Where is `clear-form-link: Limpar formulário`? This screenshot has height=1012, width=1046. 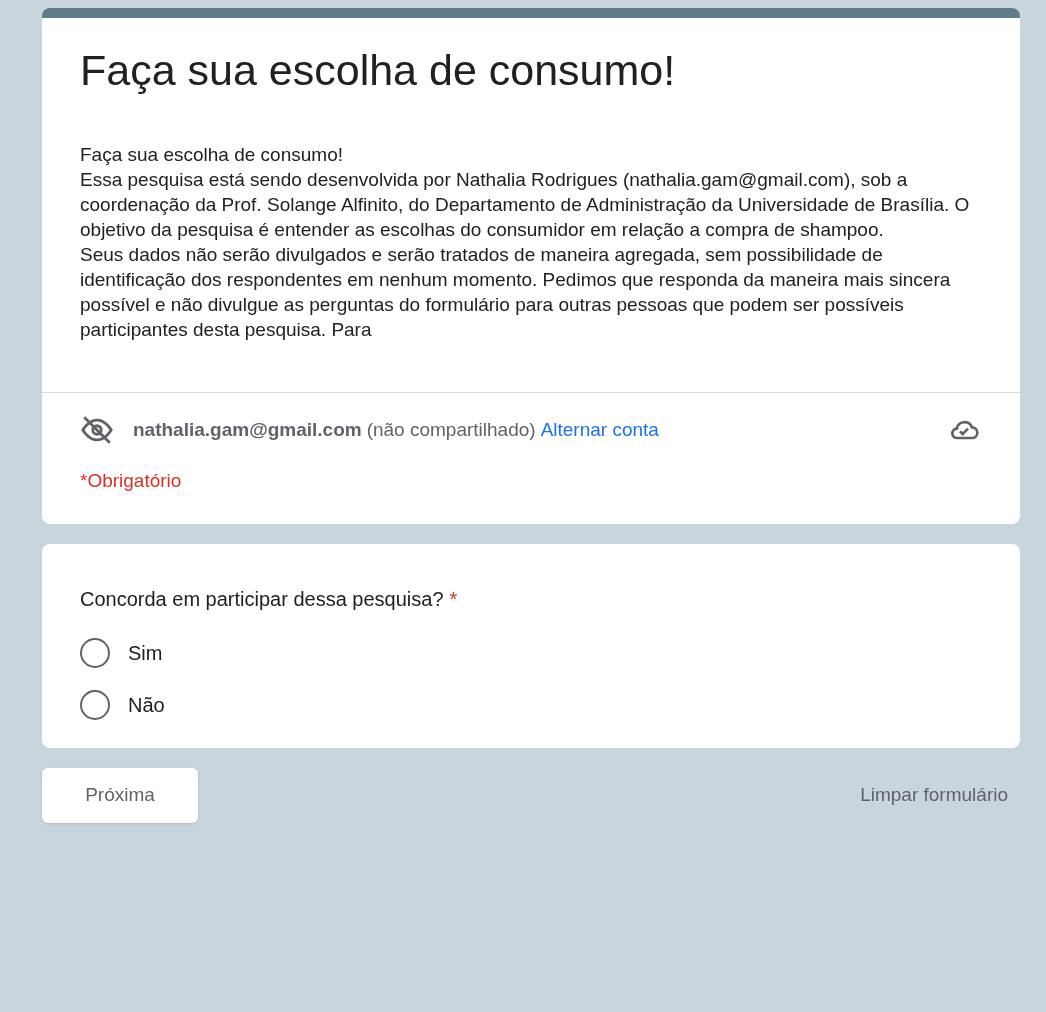
clear-form-link: Limpar formulário is located at coordinates (934, 795).